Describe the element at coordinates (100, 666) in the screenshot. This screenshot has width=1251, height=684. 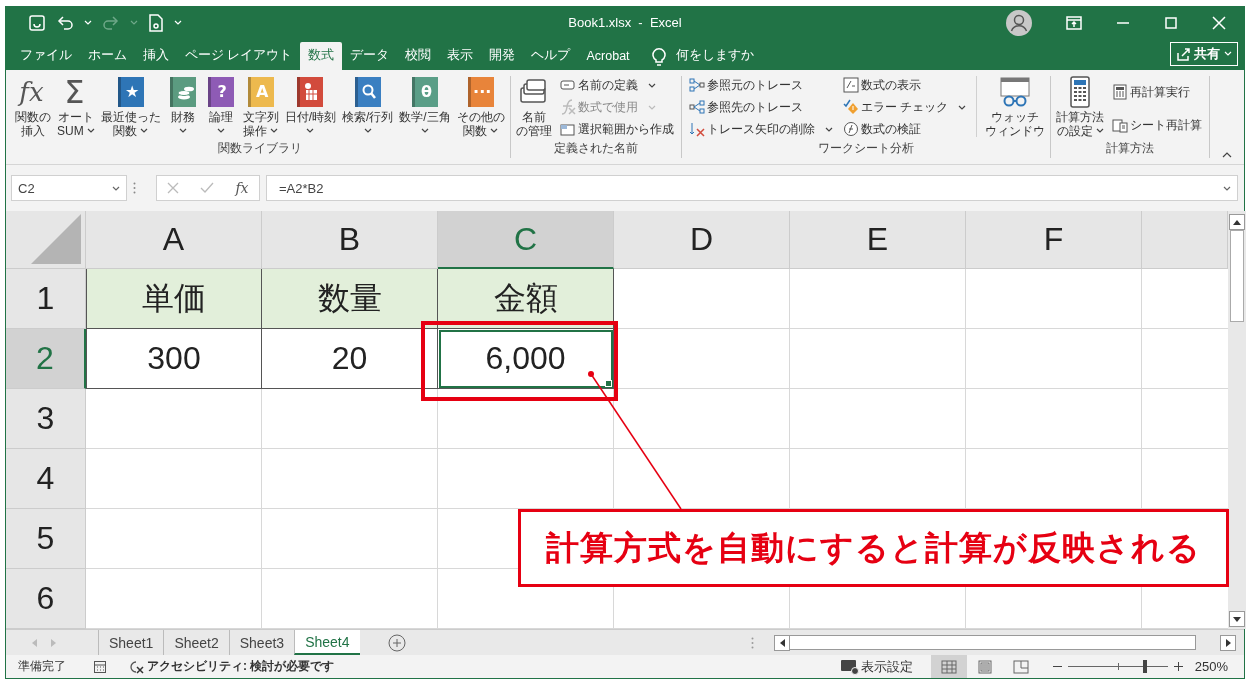
I see `cell-mode-icon` at that location.